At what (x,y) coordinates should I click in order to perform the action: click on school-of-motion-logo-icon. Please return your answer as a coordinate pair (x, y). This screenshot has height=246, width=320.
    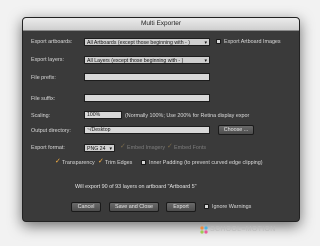
    Looking at the image, I should click on (204, 230).